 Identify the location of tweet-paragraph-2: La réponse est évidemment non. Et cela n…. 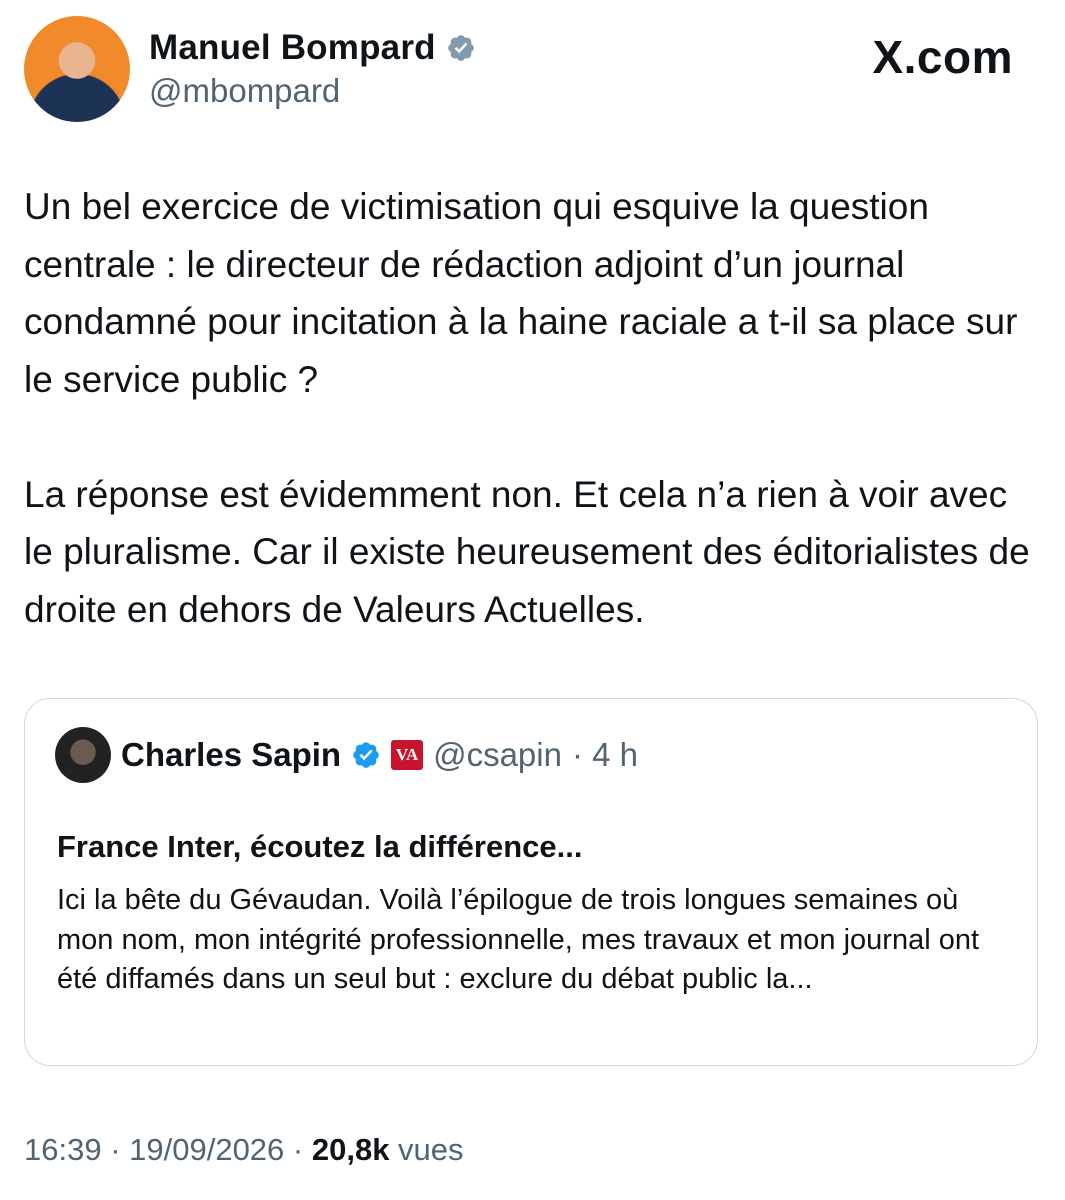
(527, 551).